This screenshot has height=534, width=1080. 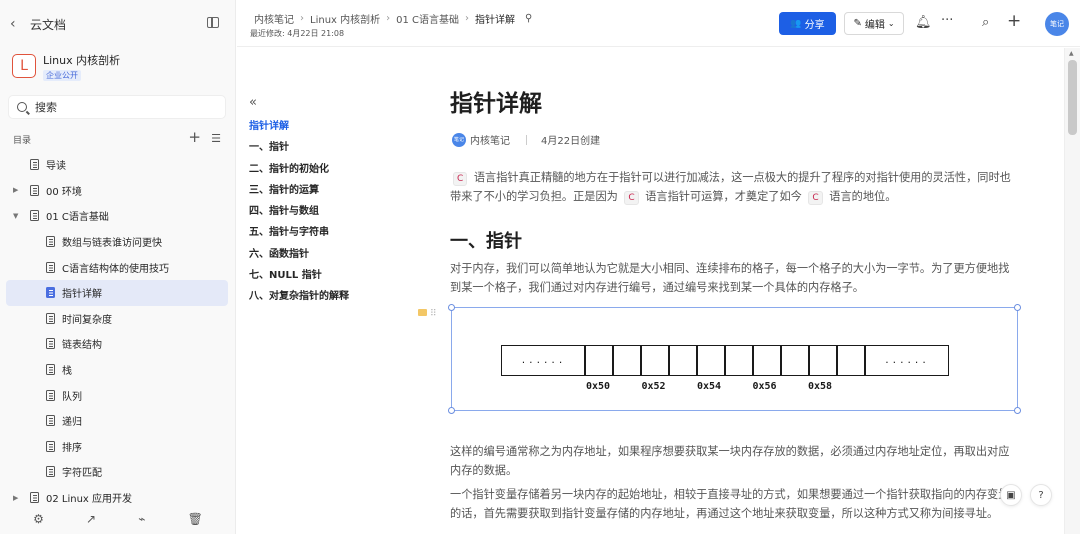 What do you see at coordinates (117, 370) in the screenshot?
I see `sidebar-item: 栈` at bounding box center [117, 370].